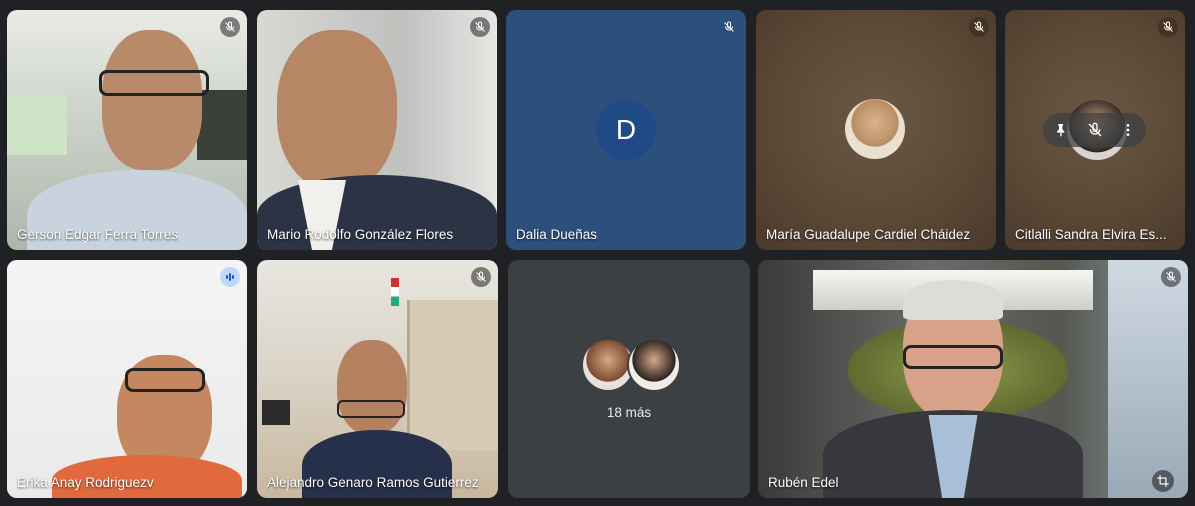 This screenshot has height=506, width=1195. I want to click on participant-tile-dalia: D Dalia Dueñas, so click(626, 130).